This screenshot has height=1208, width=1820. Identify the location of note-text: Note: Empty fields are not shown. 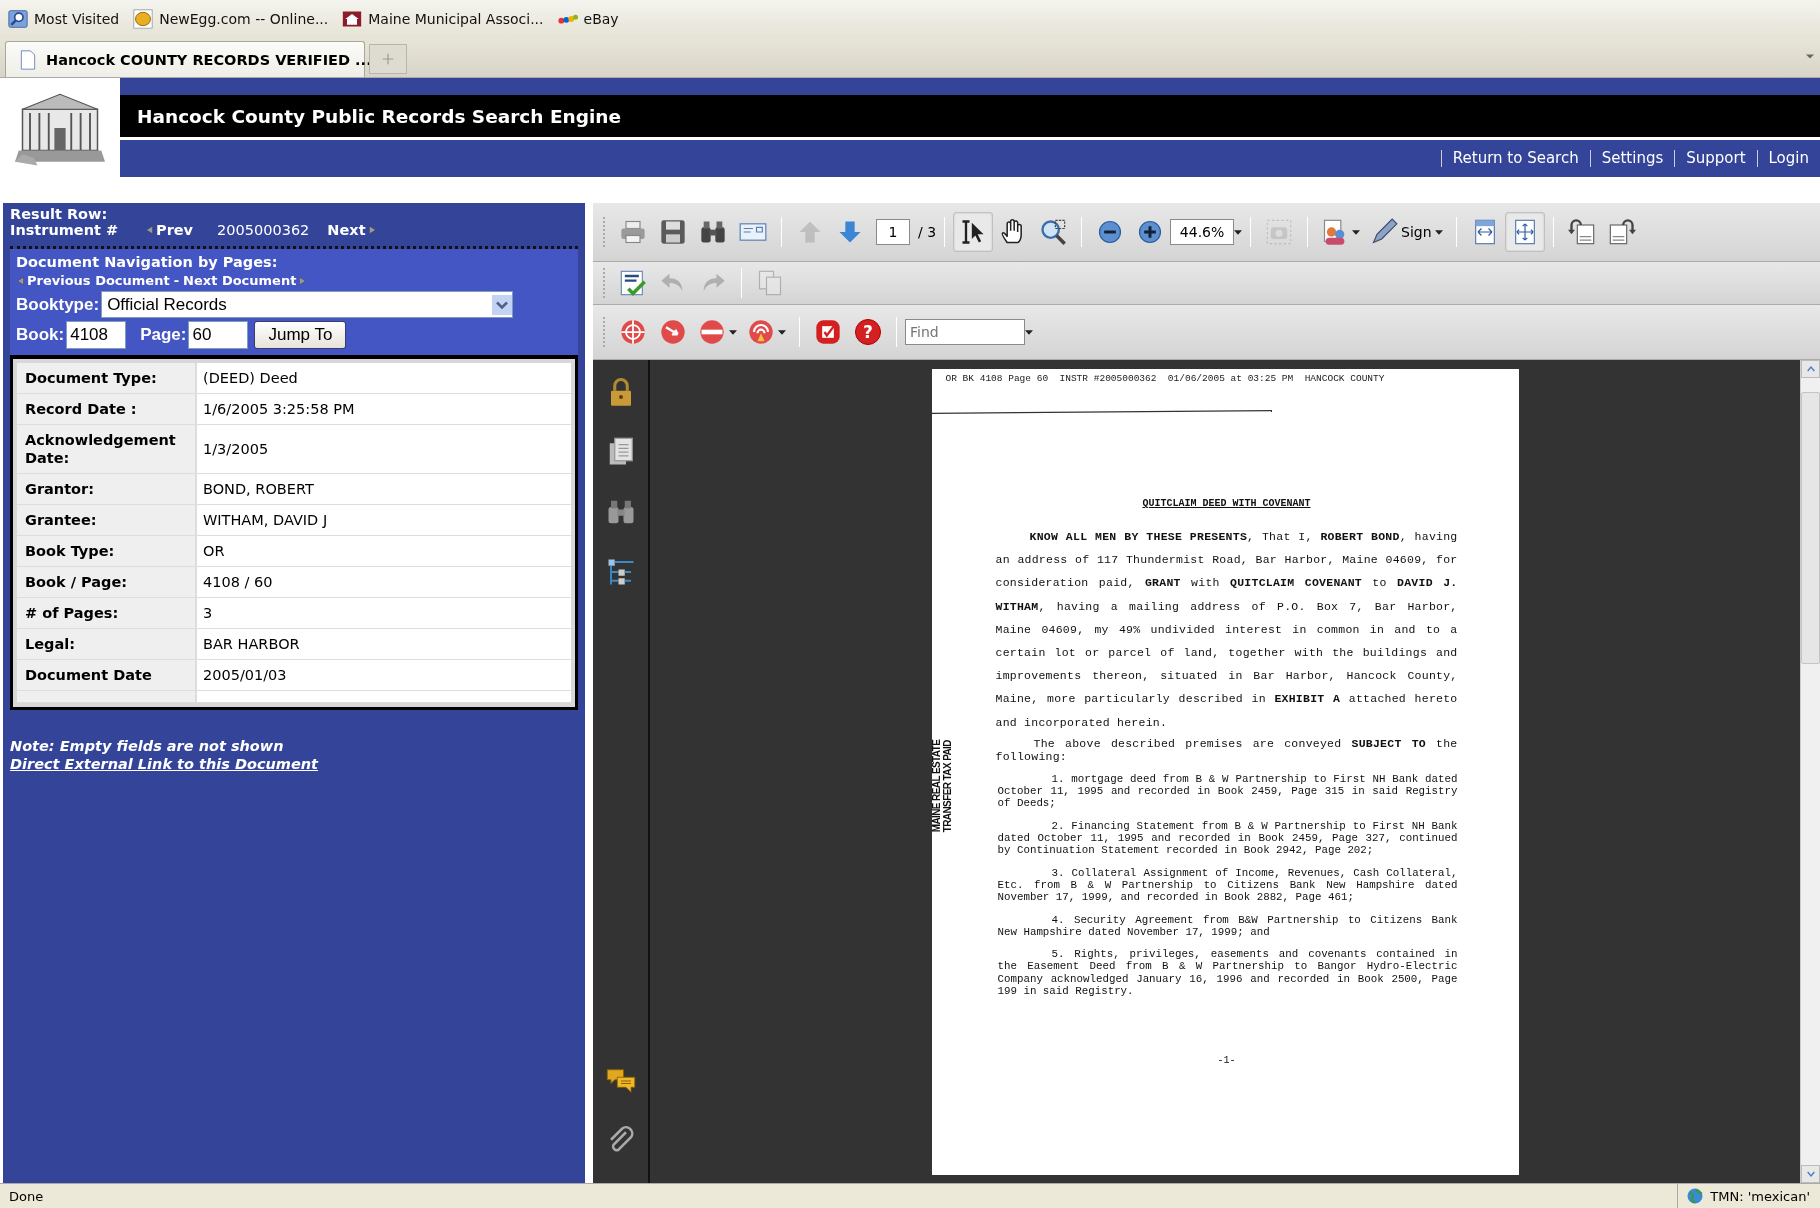
(147, 746).